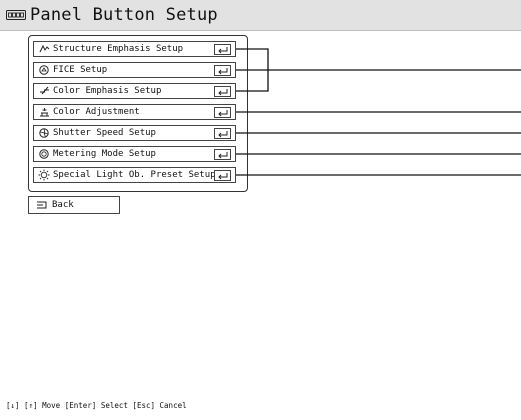  I want to click on key-help-bar: [↓] [↑] Move [Enter] Select [Esc] Cancel, so click(96, 405).